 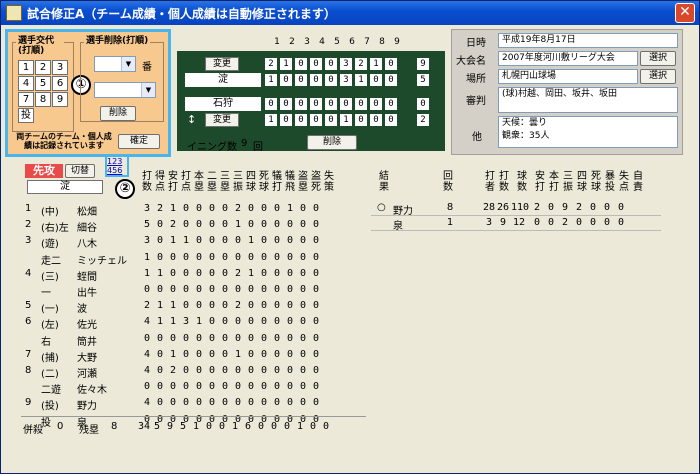 I want to click on chevron-down-icon: ▼, so click(x=148, y=90).